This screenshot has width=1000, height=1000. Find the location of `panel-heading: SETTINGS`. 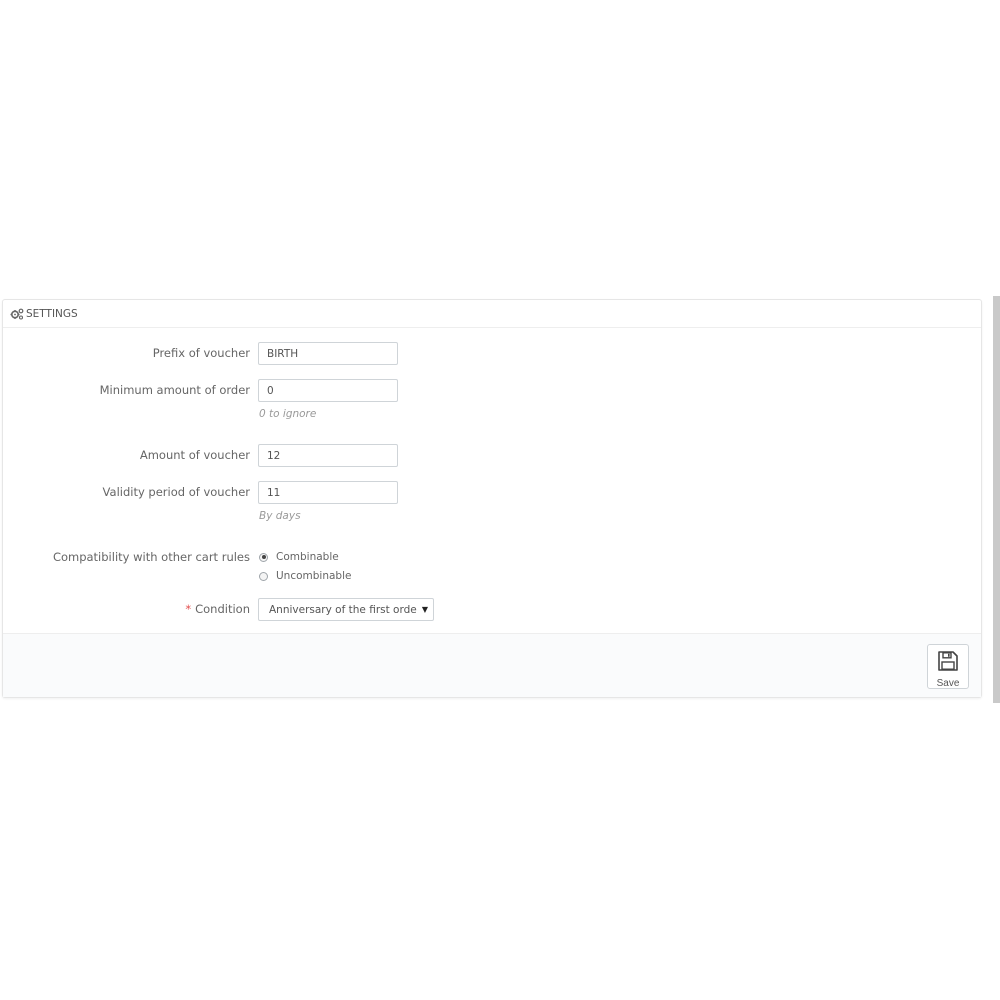

panel-heading: SETTINGS is located at coordinates (492, 314).